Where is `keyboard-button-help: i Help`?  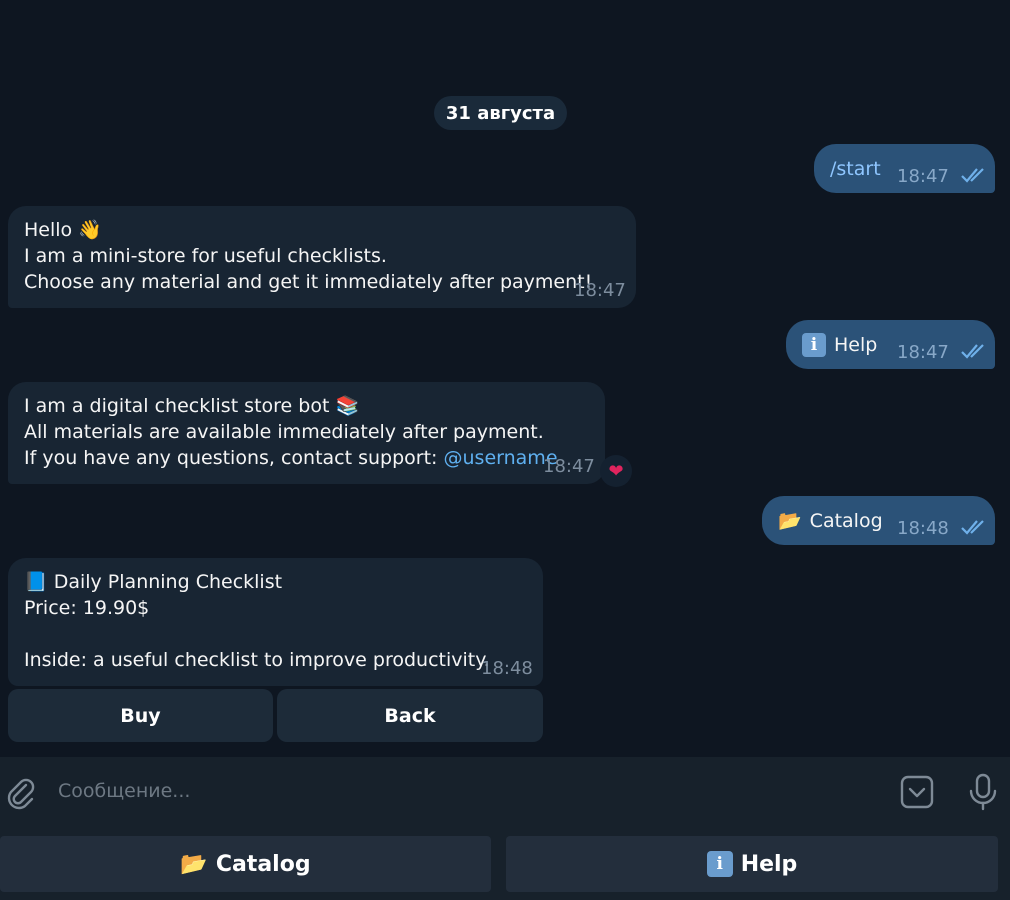
keyboard-button-help: i Help is located at coordinates (752, 864).